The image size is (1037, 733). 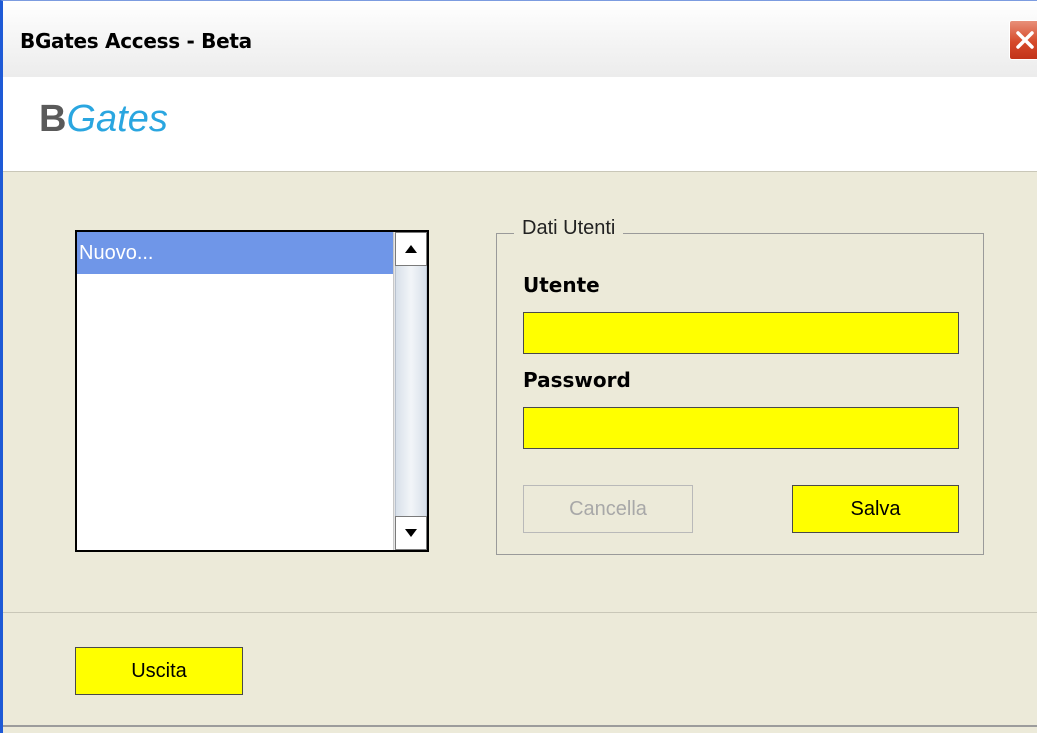 I want to click on close-button, so click(x=1023, y=40).